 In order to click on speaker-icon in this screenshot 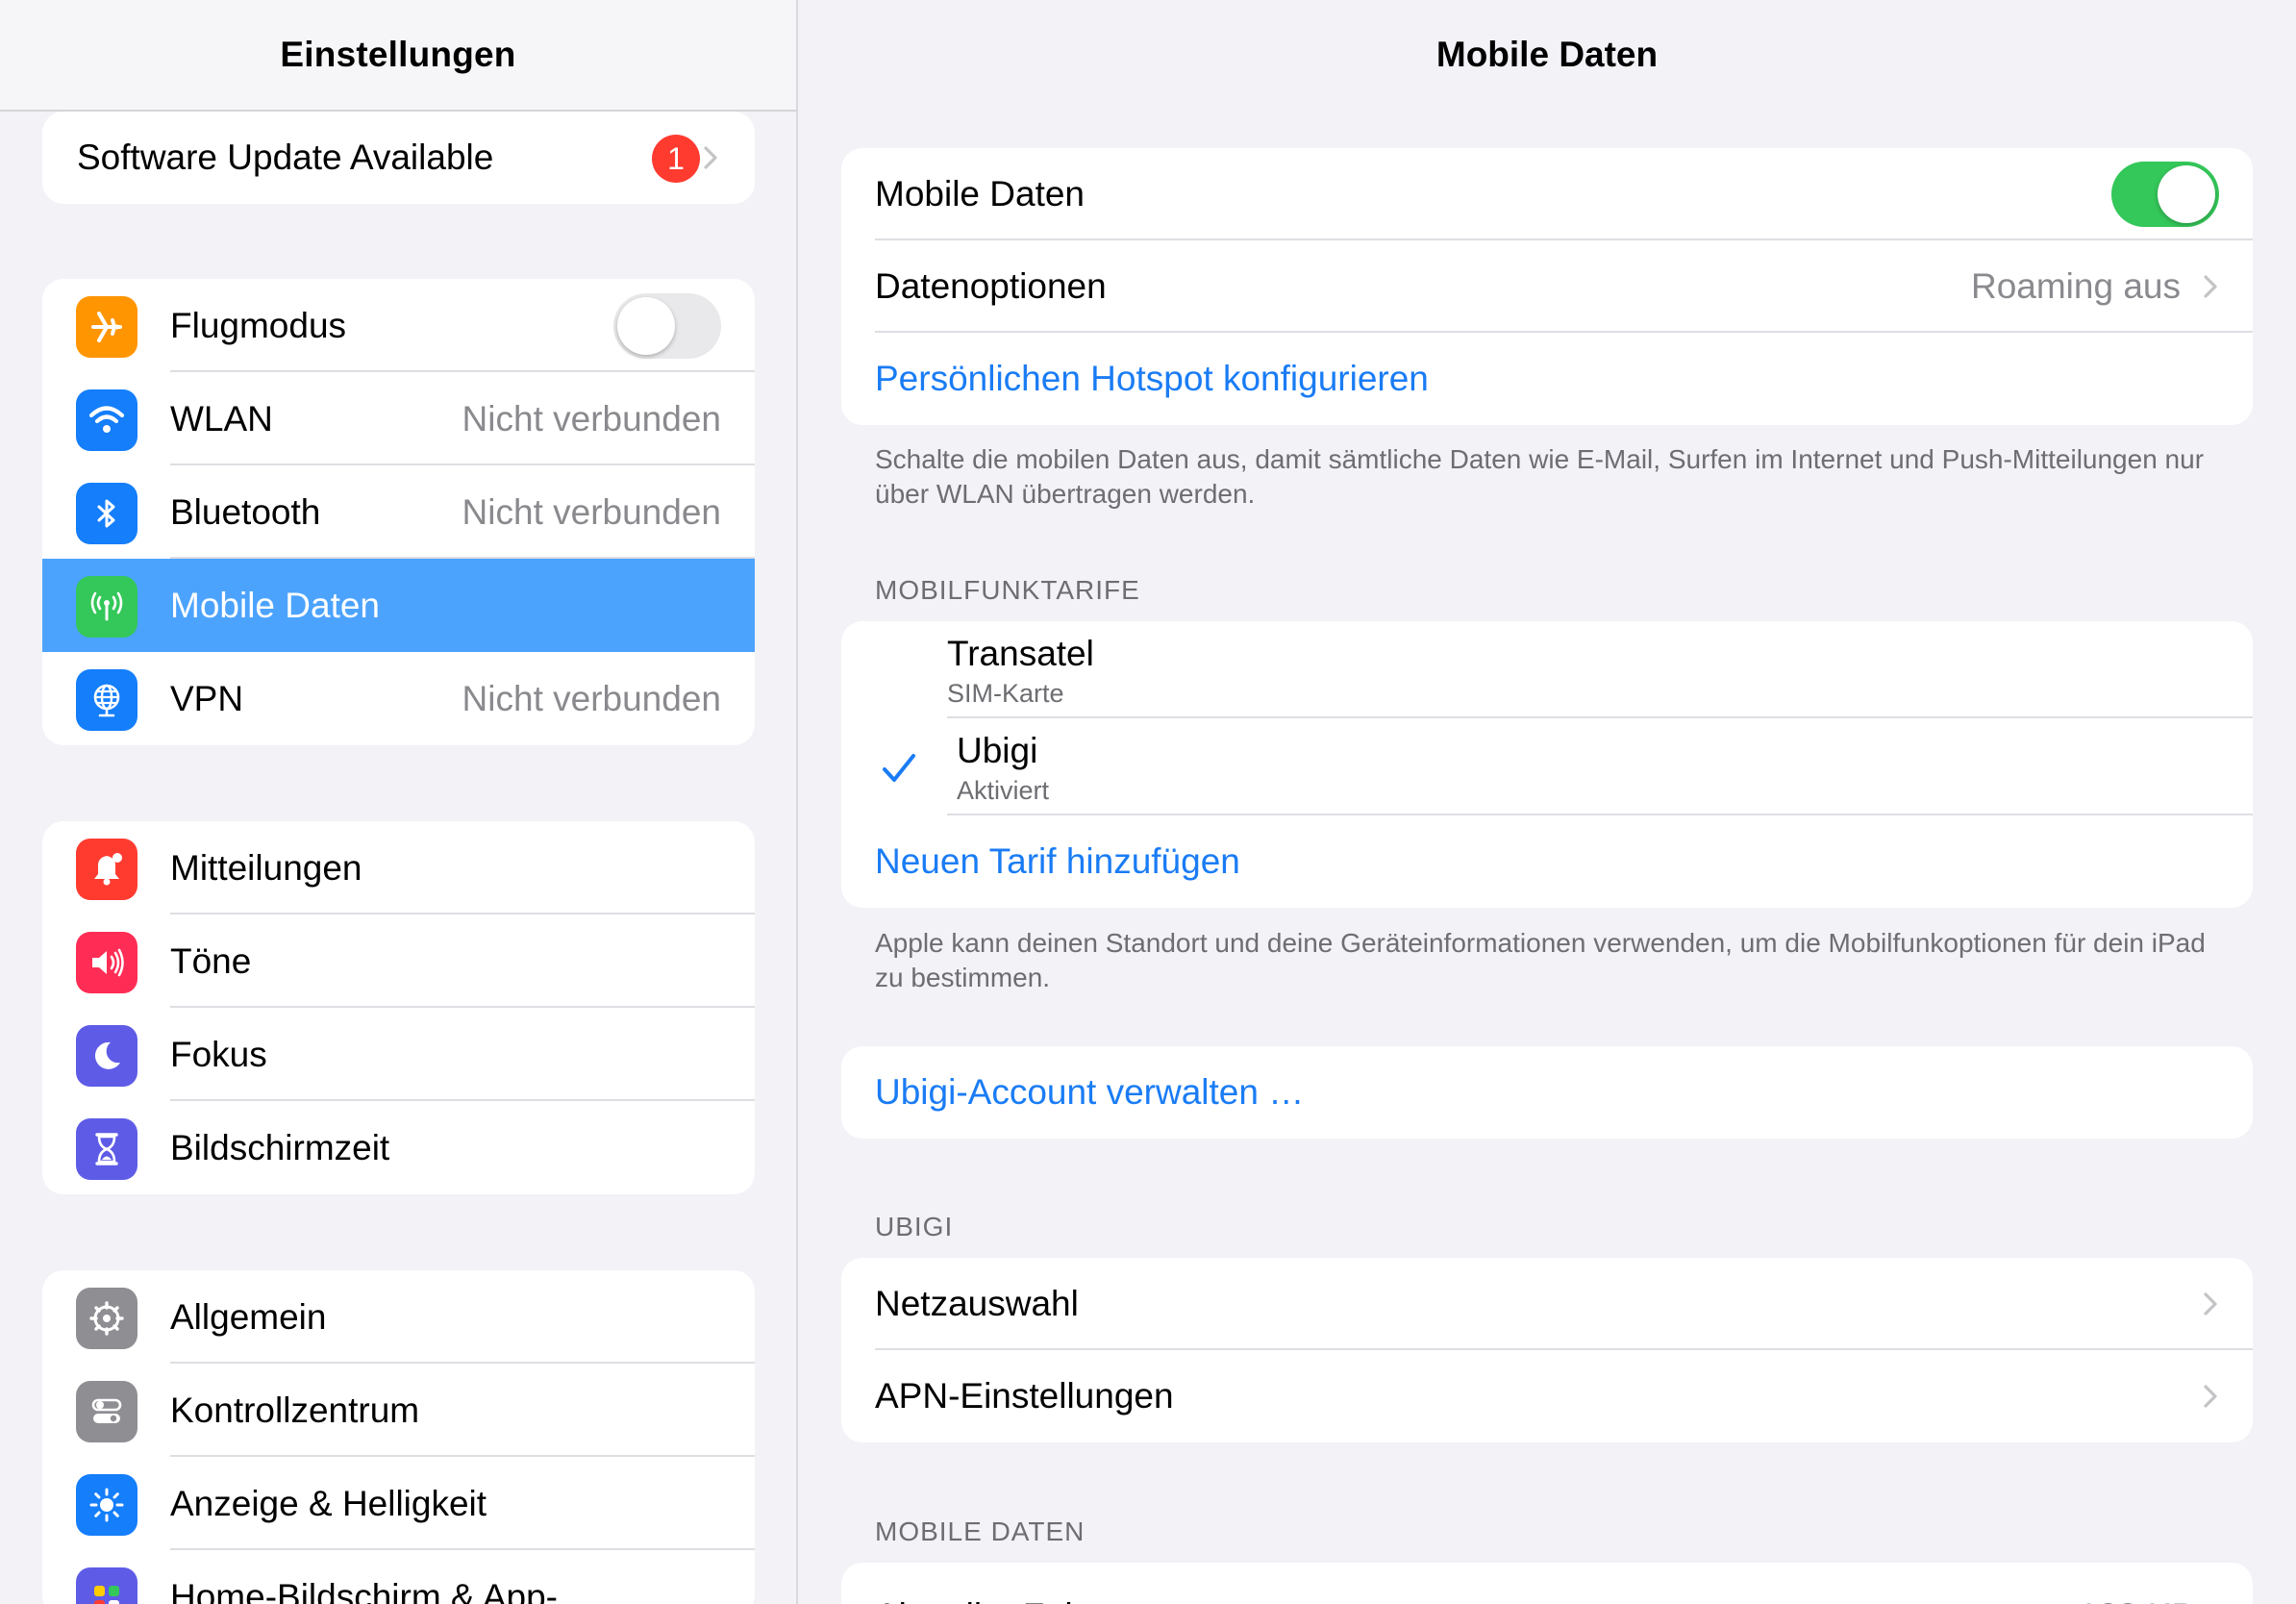, I will do `click(106, 962)`.